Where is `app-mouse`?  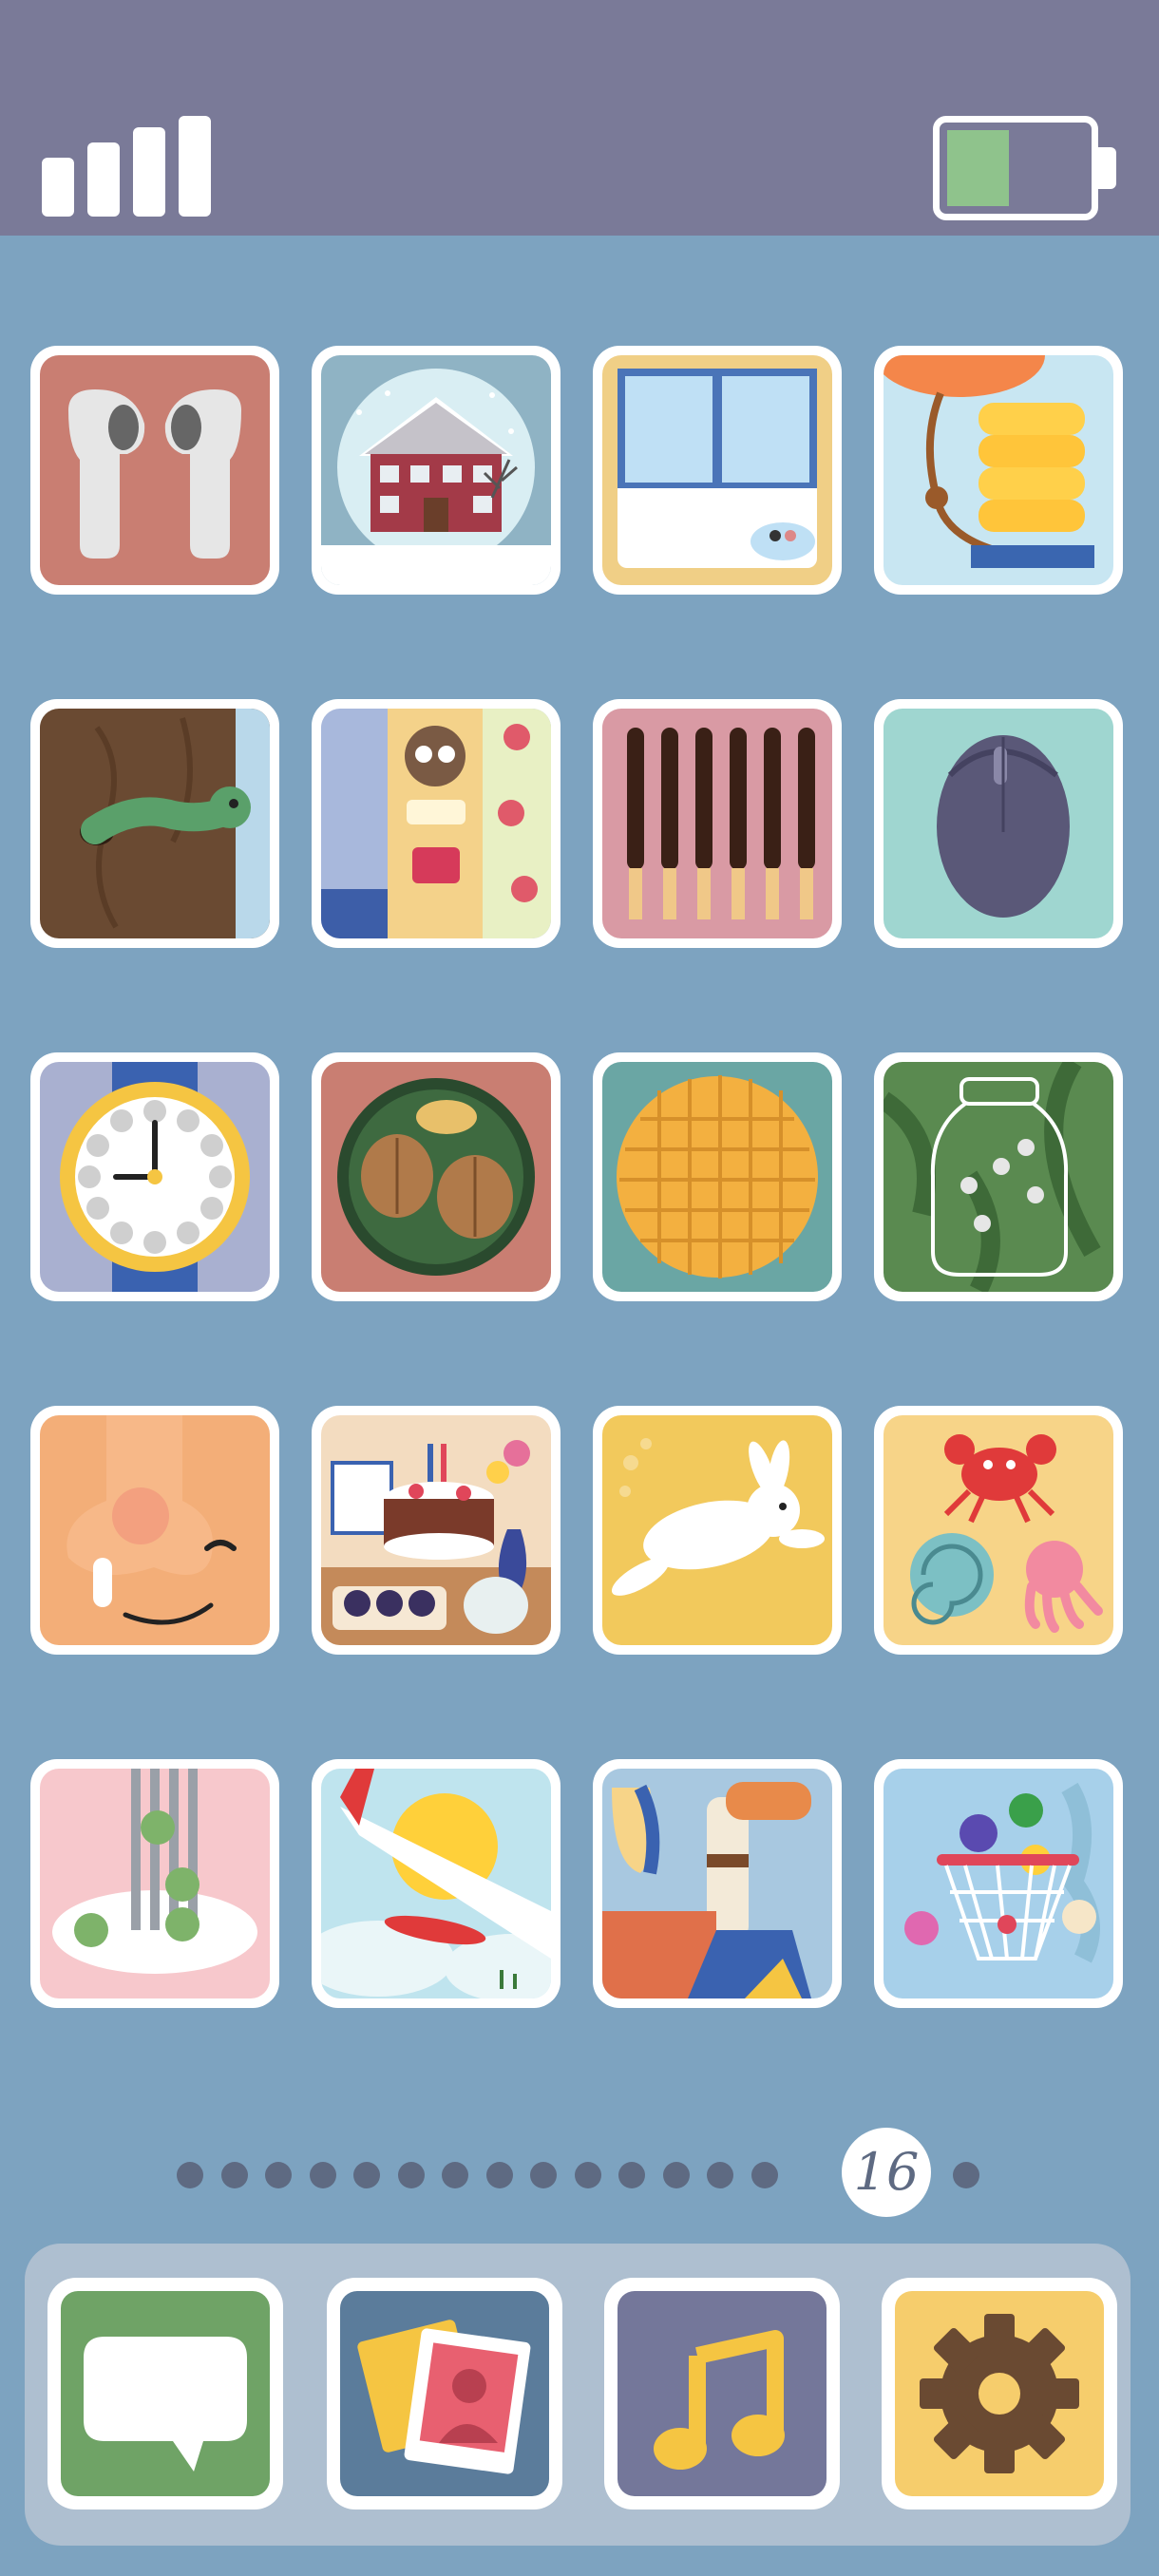
app-mouse is located at coordinates (998, 823).